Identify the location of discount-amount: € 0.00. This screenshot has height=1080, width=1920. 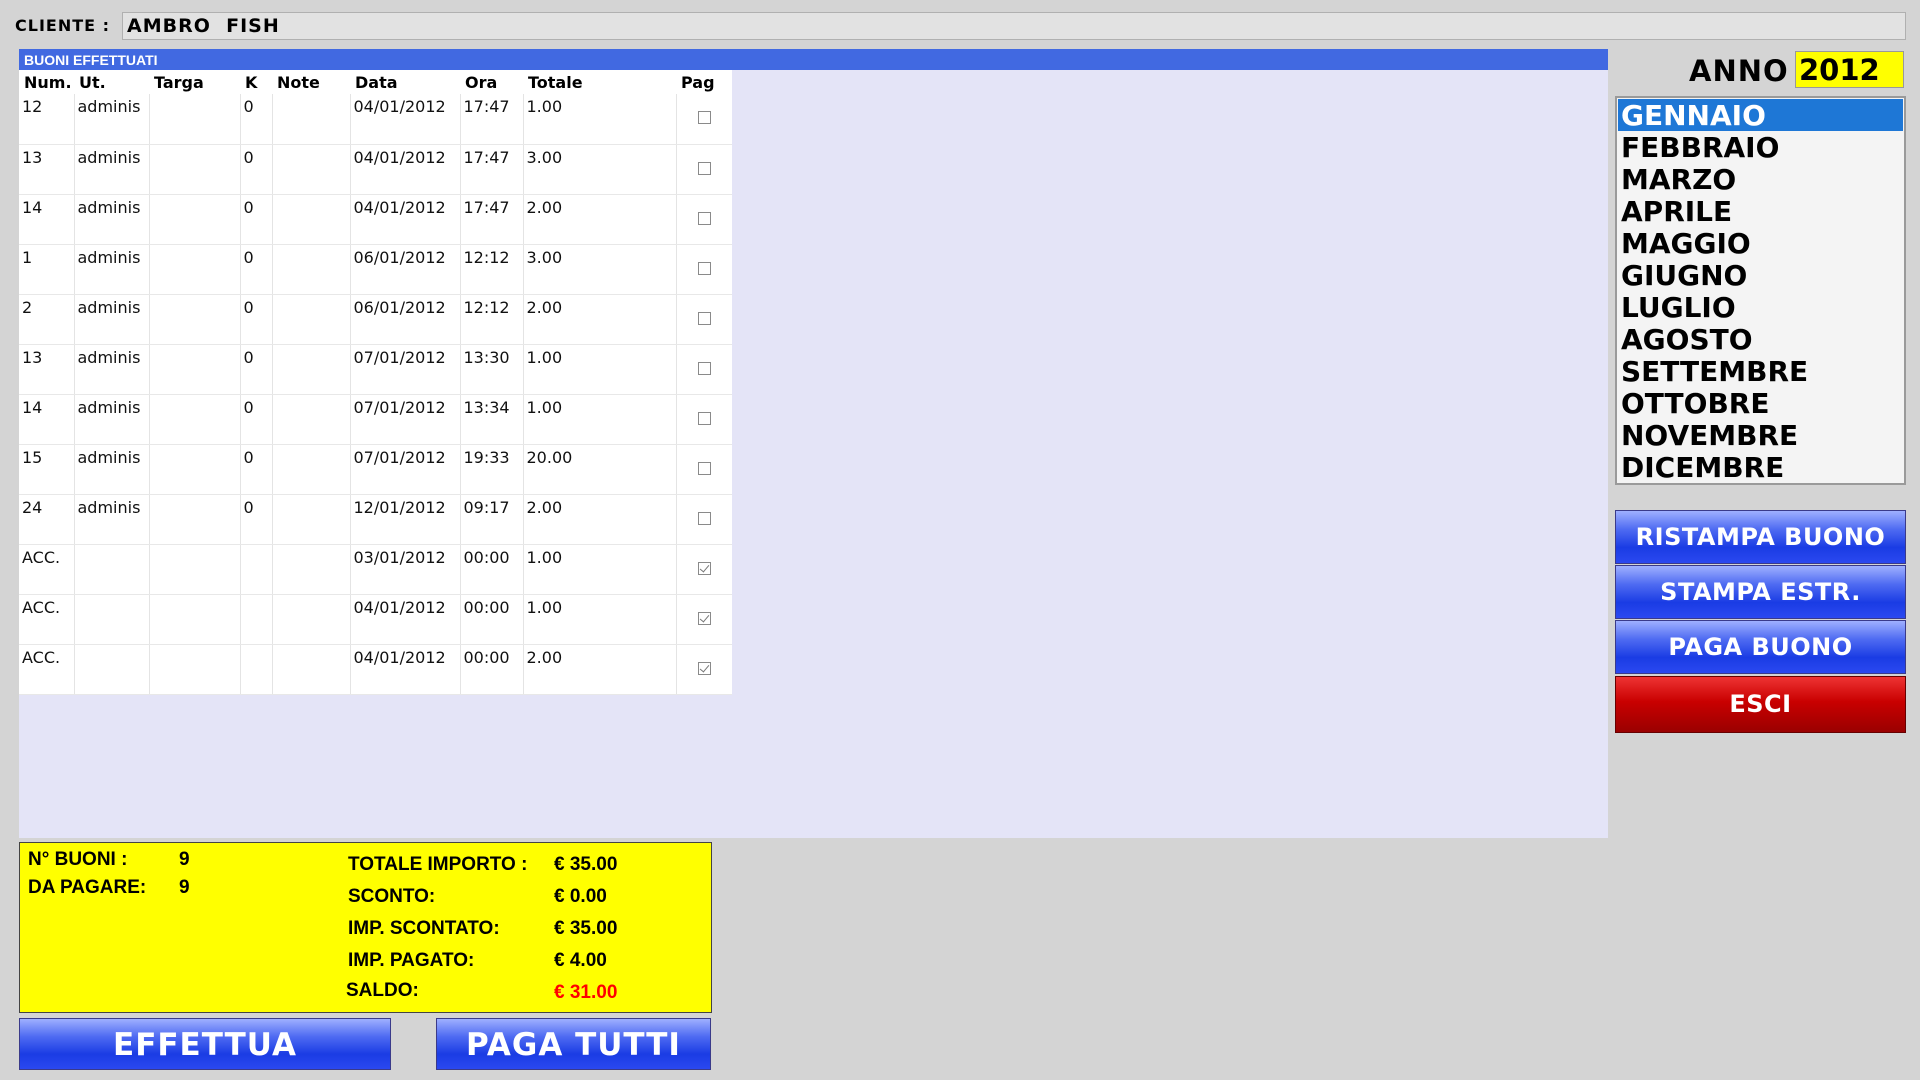
(580, 896).